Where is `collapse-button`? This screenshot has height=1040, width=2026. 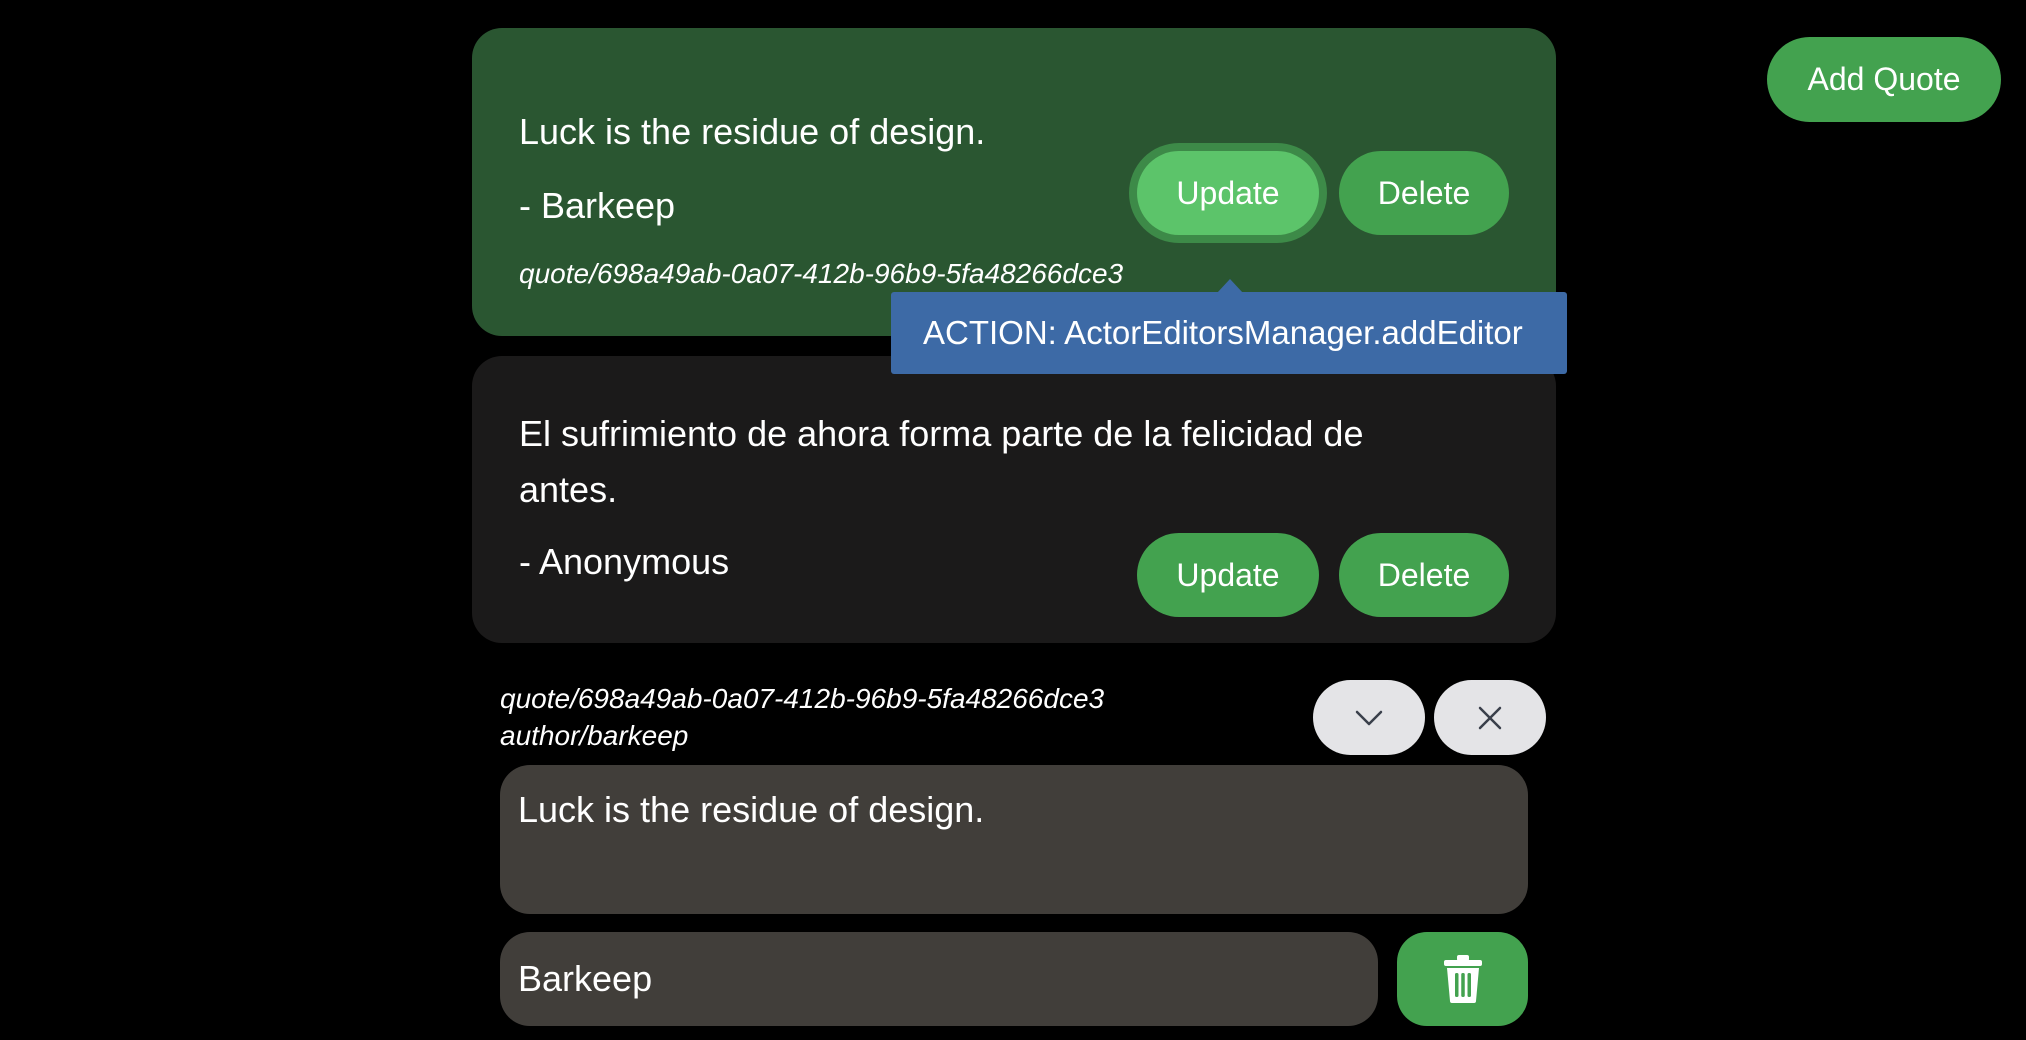
collapse-button is located at coordinates (1369, 717).